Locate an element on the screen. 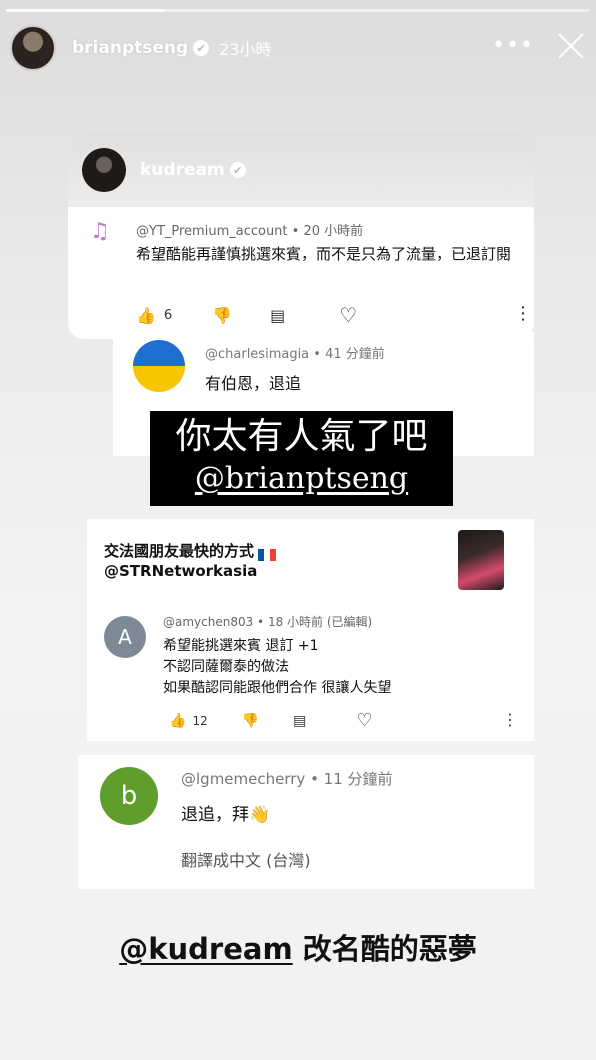  comment-actions: 👍 12 👎 ▤ ♡ is located at coordinates (271, 720).